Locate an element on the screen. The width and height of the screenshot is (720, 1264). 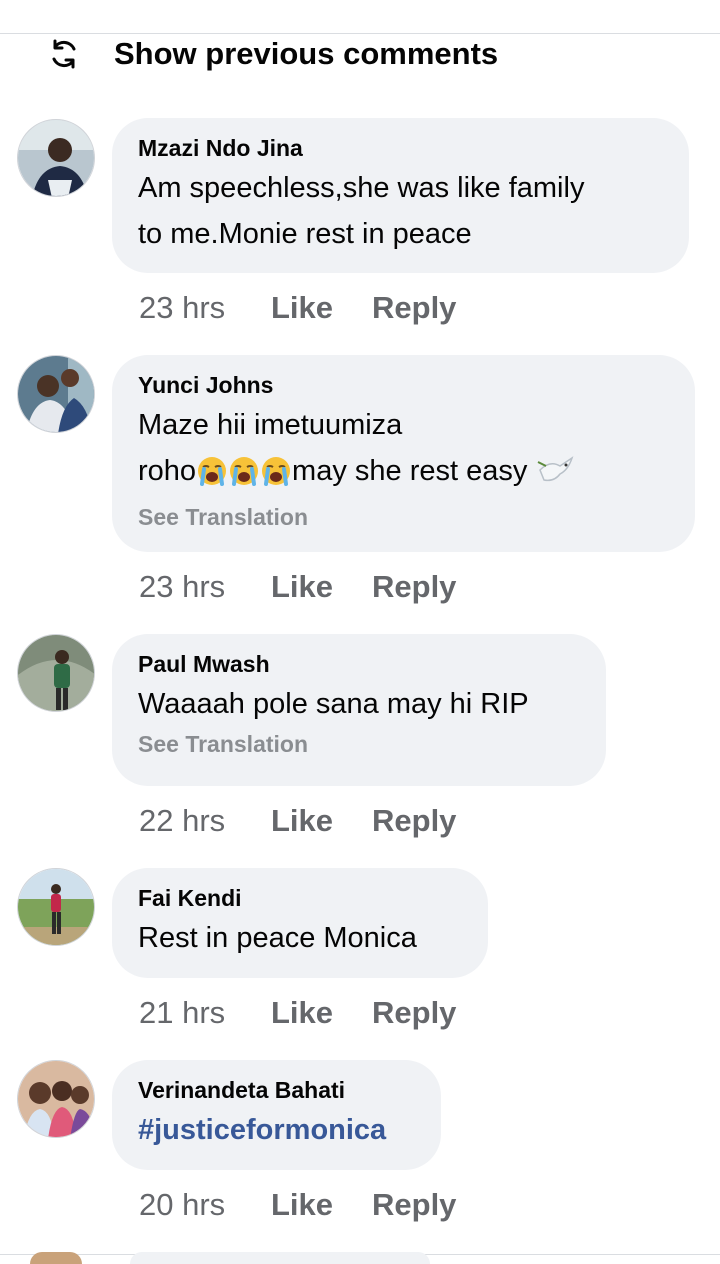
show-previous-comments-button: Show previous comments is located at coordinates (271, 54).